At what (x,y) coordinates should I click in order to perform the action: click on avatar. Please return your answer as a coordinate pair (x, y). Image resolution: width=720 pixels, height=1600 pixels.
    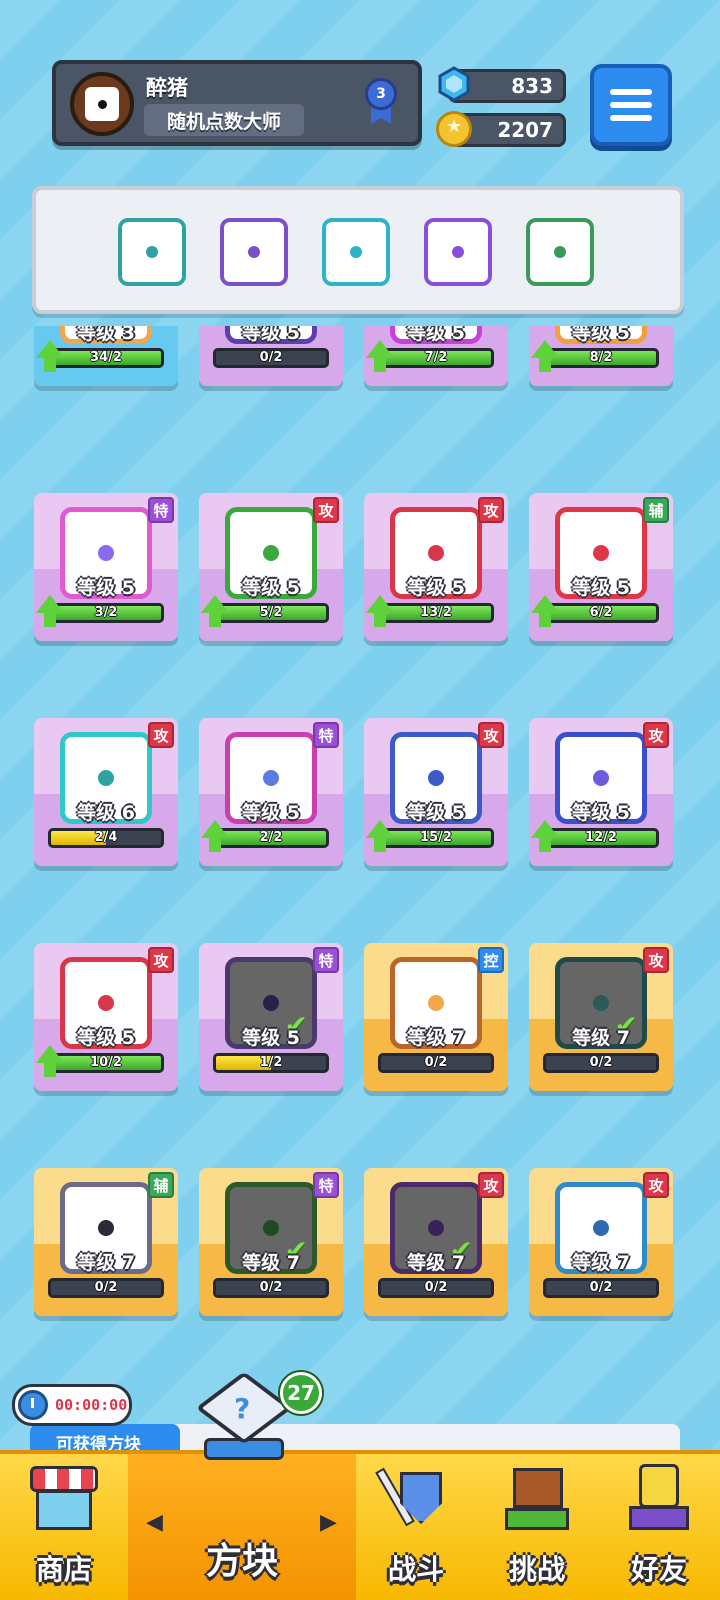
    Looking at the image, I should click on (102, 104).